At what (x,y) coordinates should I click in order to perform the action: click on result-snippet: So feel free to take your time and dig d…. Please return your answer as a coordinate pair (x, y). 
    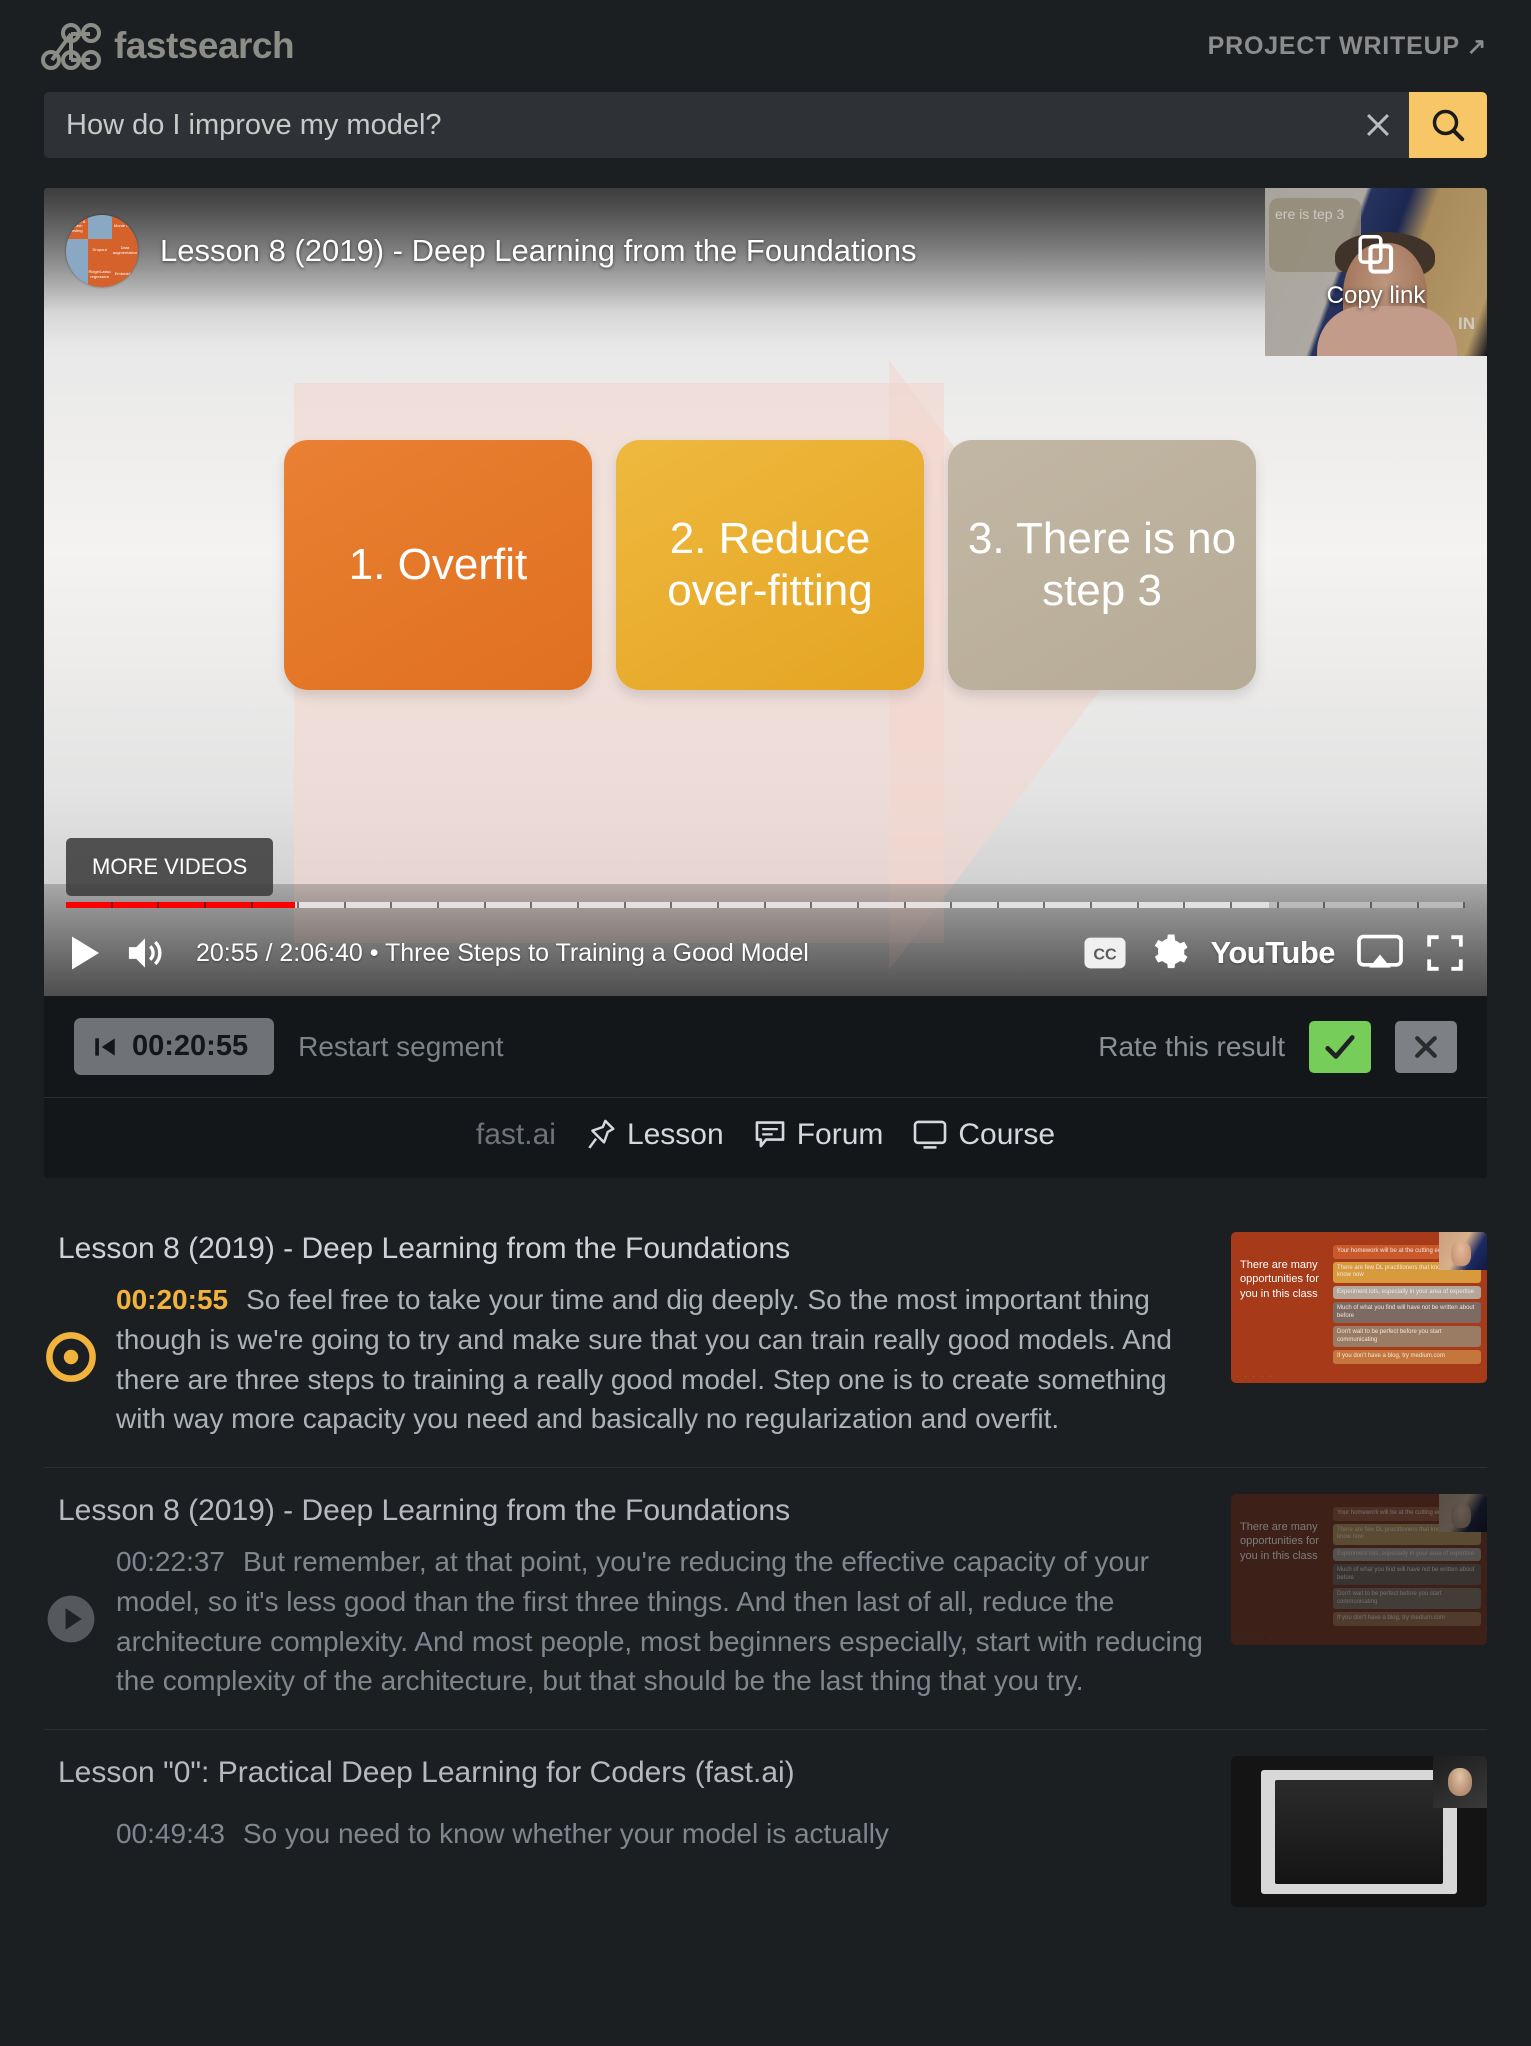
    Looking at the image, I should click on (644, 1359).